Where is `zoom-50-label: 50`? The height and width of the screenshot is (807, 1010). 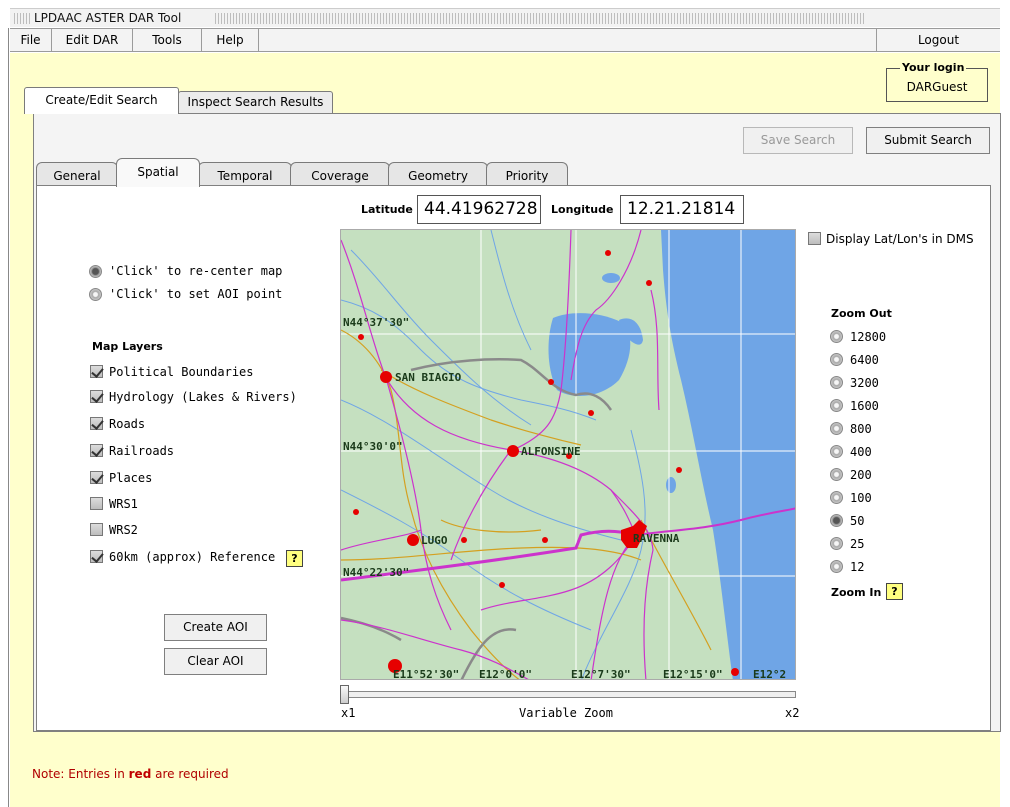
zoom-50-label: 50 is located at coordinates (857, 521).